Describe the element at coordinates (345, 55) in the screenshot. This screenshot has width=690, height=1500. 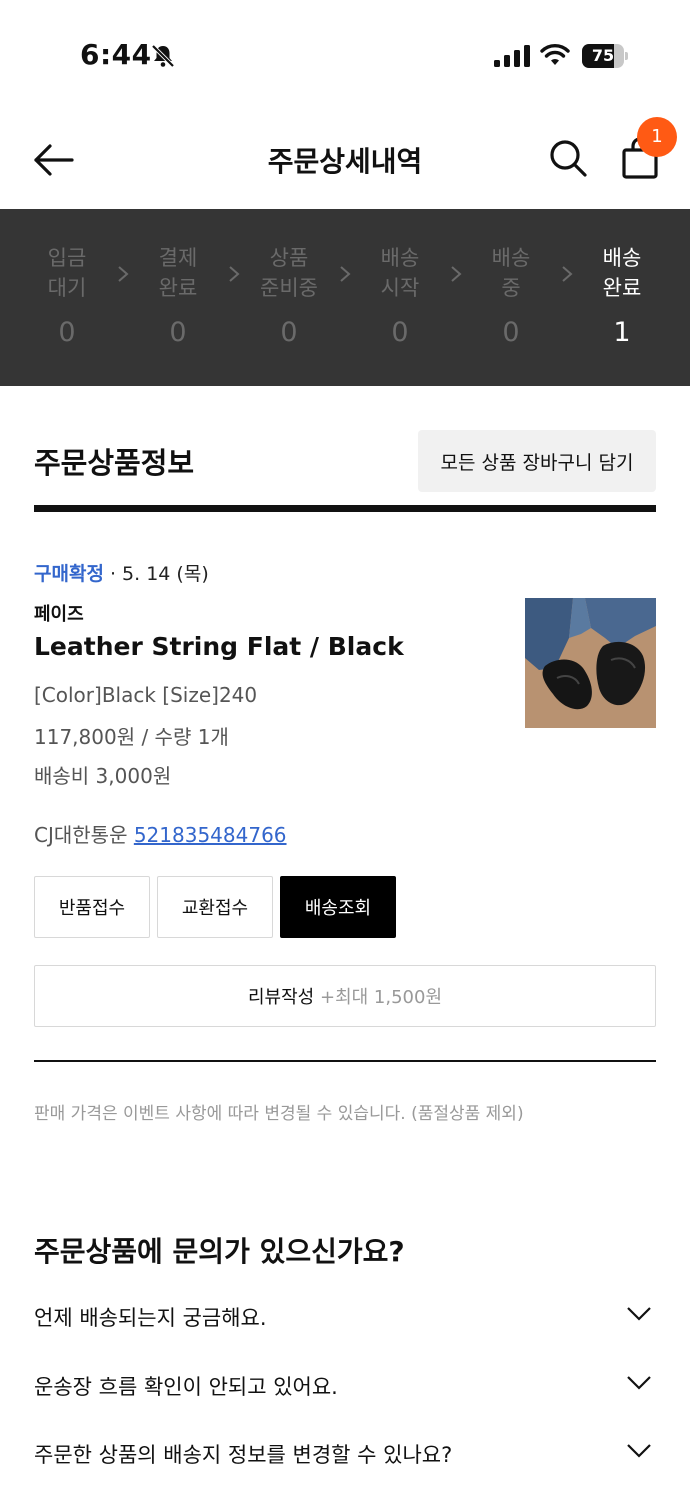
I see `status-bar: 6:44 75` at that location.